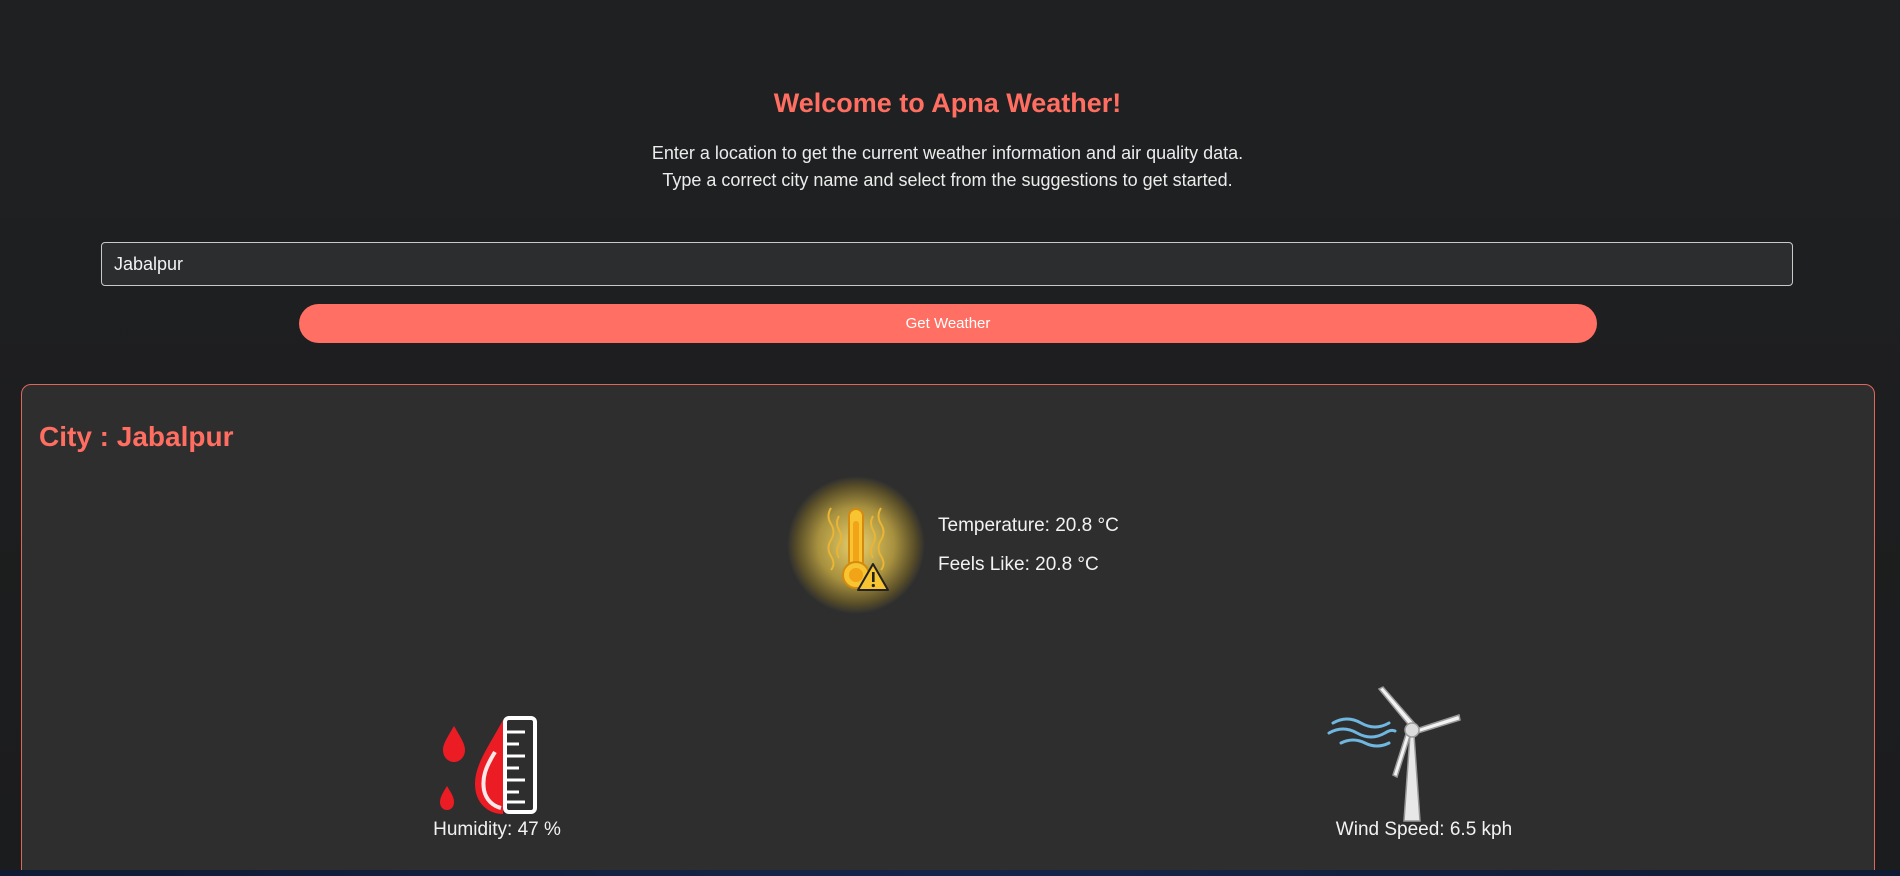 Image resolution: width=1900 pixels, height=876 pixels. What do you see at coordinates (947, 264) in the screenshot?
I see `city-search-input` at bounding box center [947, 264].